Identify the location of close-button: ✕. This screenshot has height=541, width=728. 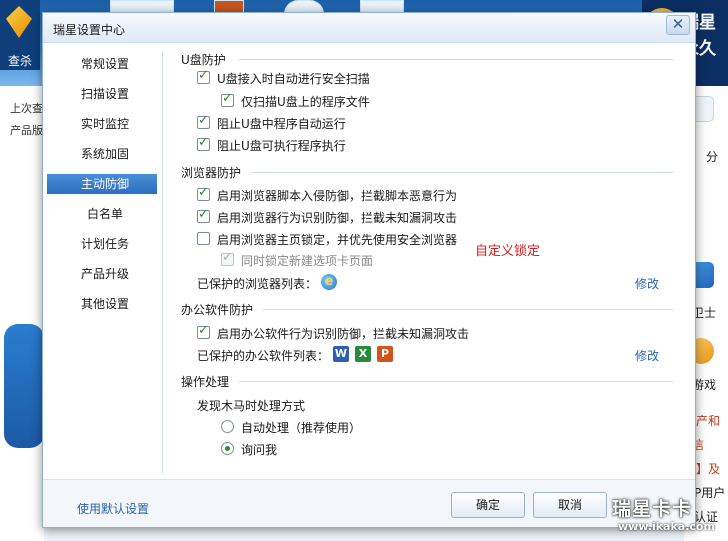
(678, 25).